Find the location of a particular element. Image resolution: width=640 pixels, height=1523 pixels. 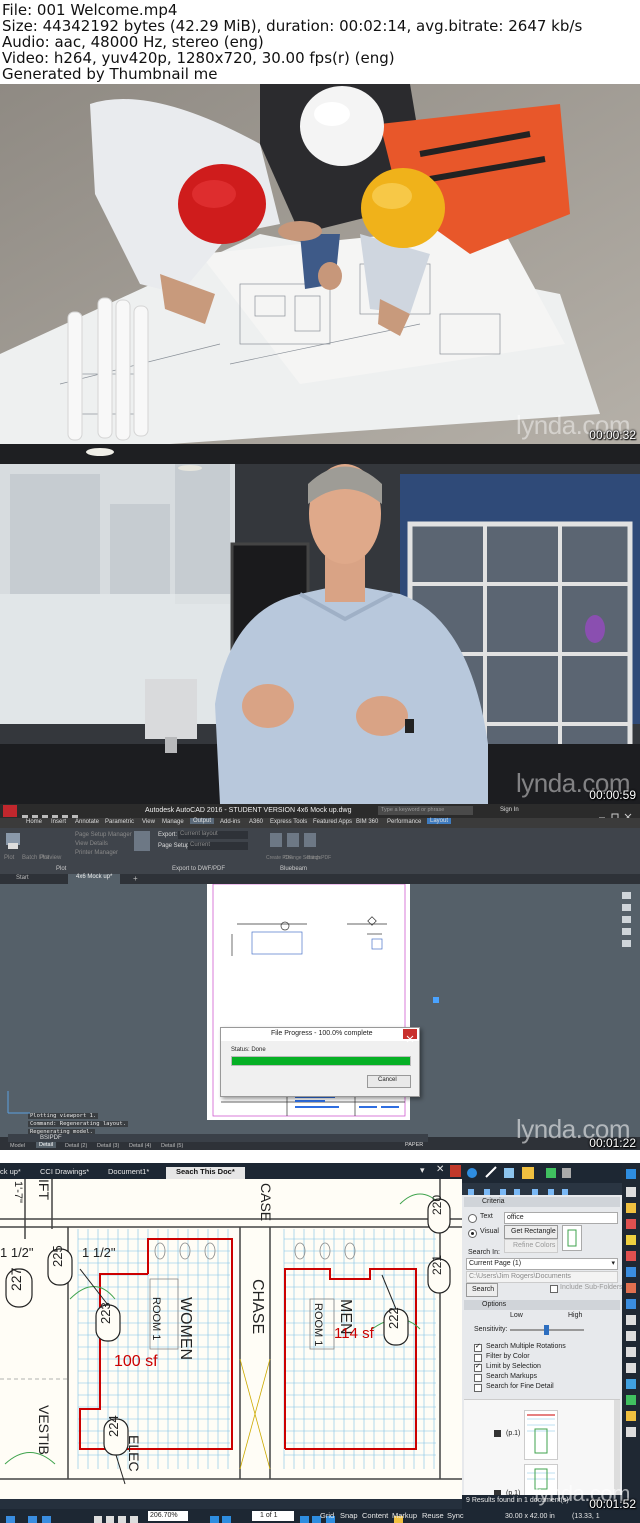

sensitivity-slider is located at coordinates (547, 1330).